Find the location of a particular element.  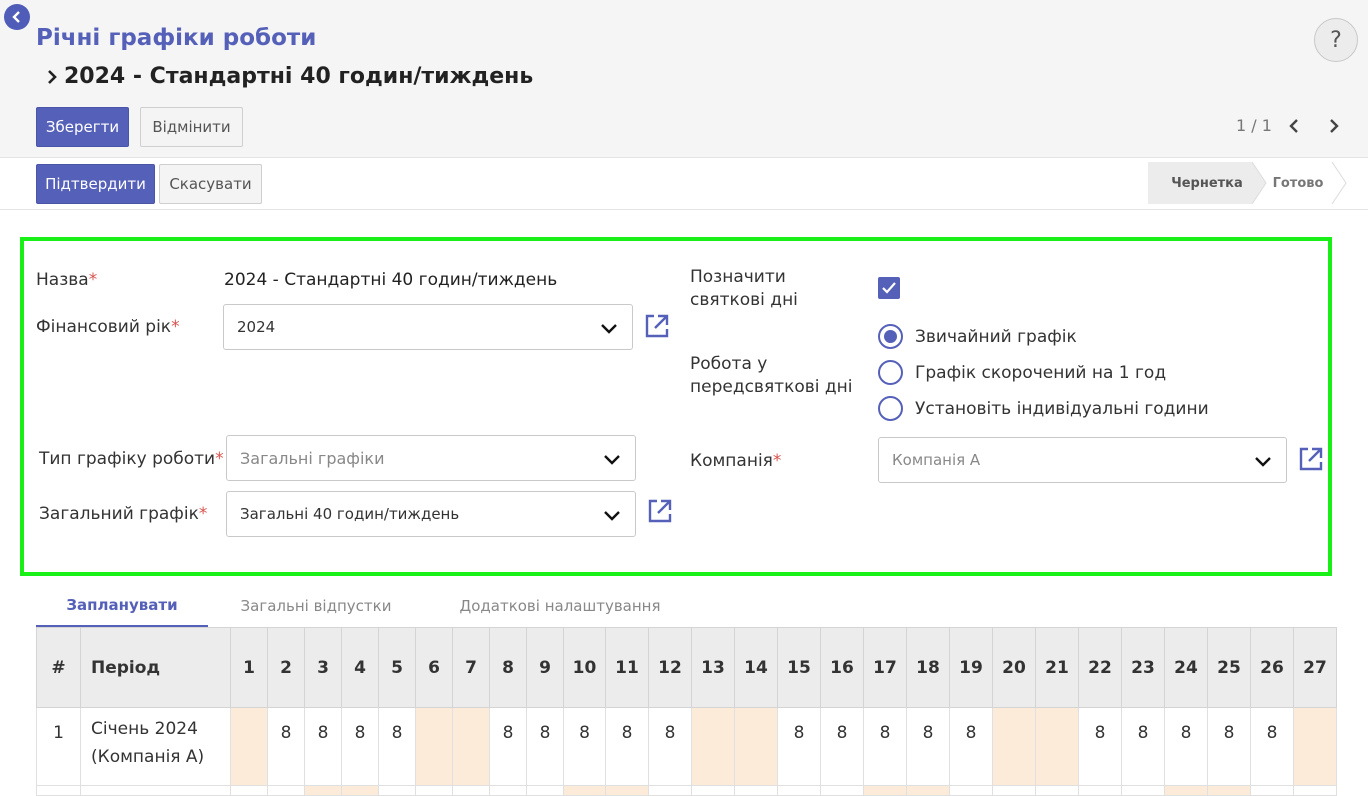

col-header-day: 1 is located at coordinates (249, 667).